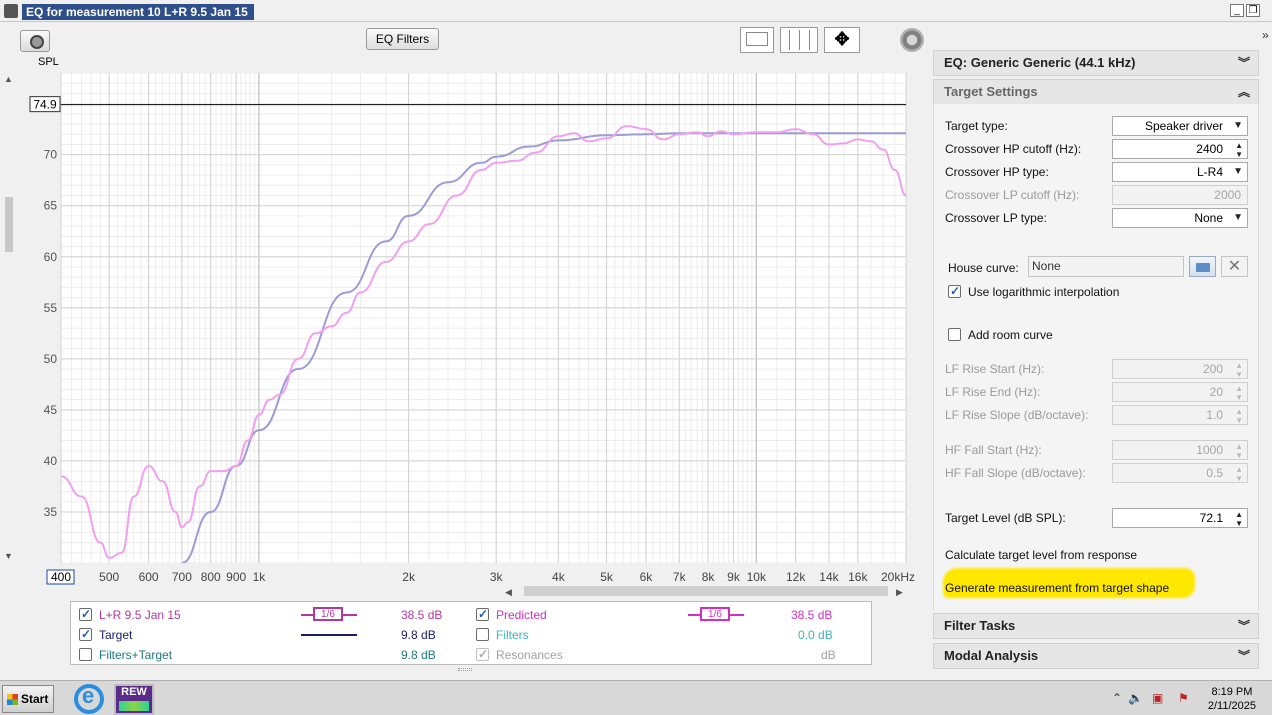 The width and height of the screenshot is (1272, 715). I want to click on modal-analysis-title: Modal Analysis, so click(991, 655).